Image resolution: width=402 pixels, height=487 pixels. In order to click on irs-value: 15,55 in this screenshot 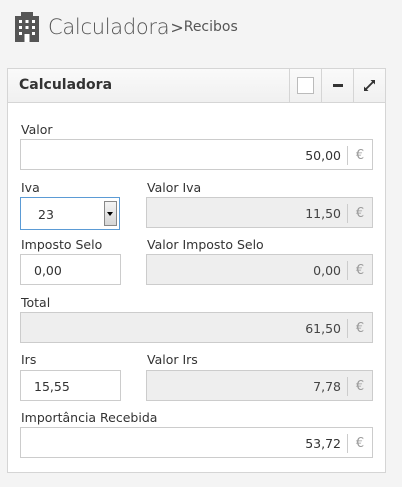, I will do `click(52, 386)`.